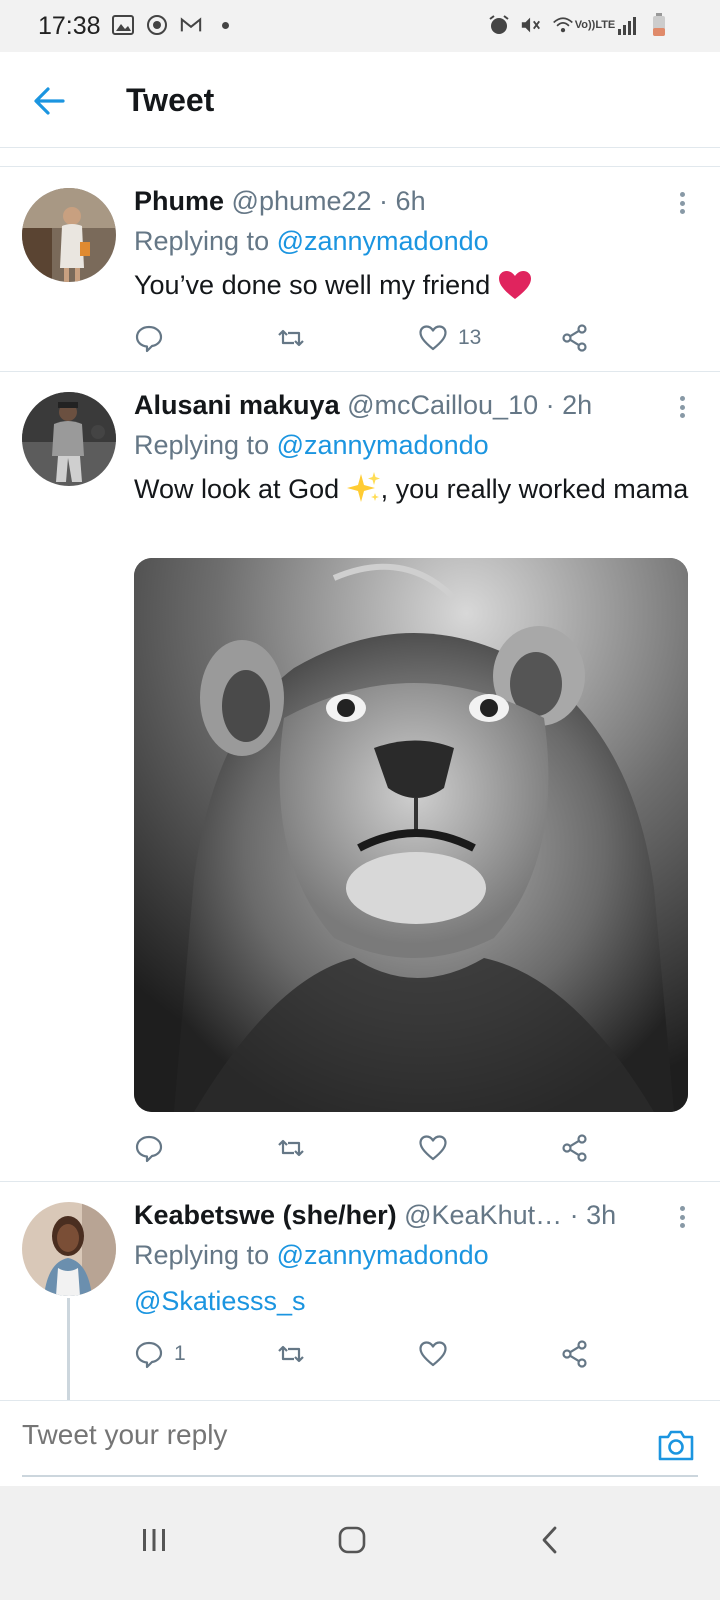 This screenshot has width=720, height=1600. I want to click on battery-icon, so click(659, 24).